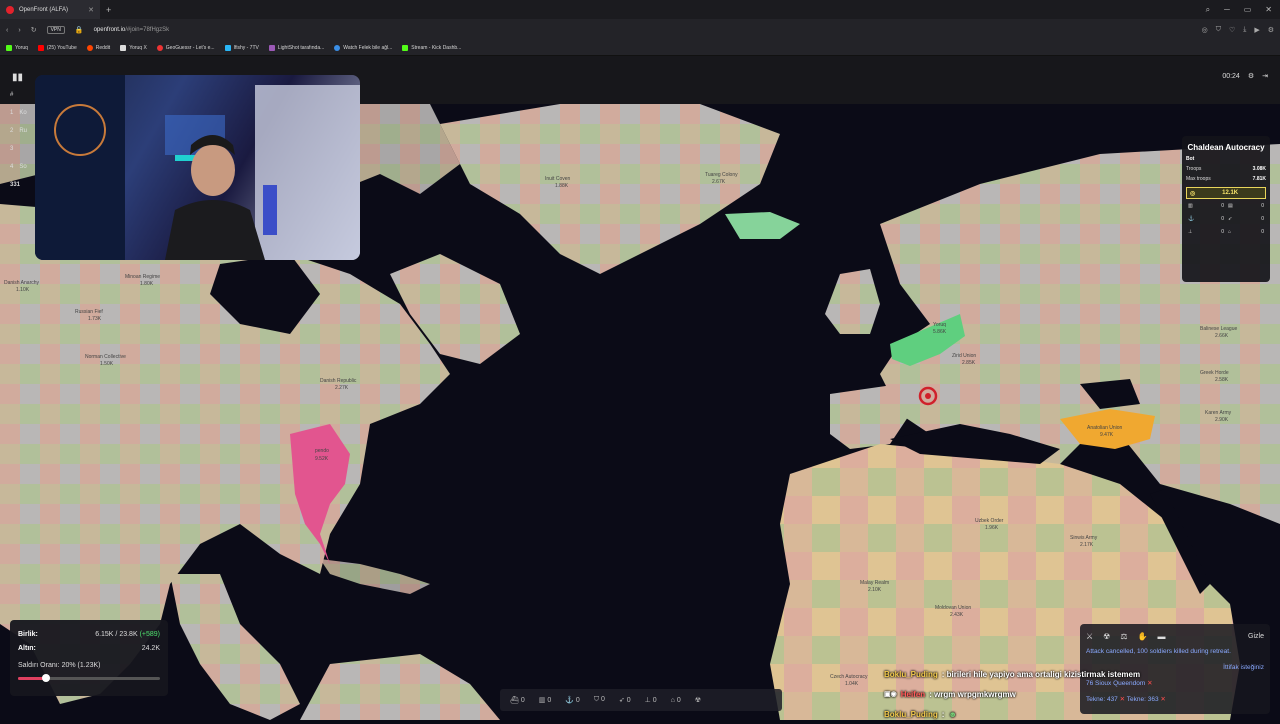 The height and width of the screenshot is (724, 1280). Describe the element at coordinates (1227, 9) in the screenshot. I see `minimize-icon: ─` at that location.